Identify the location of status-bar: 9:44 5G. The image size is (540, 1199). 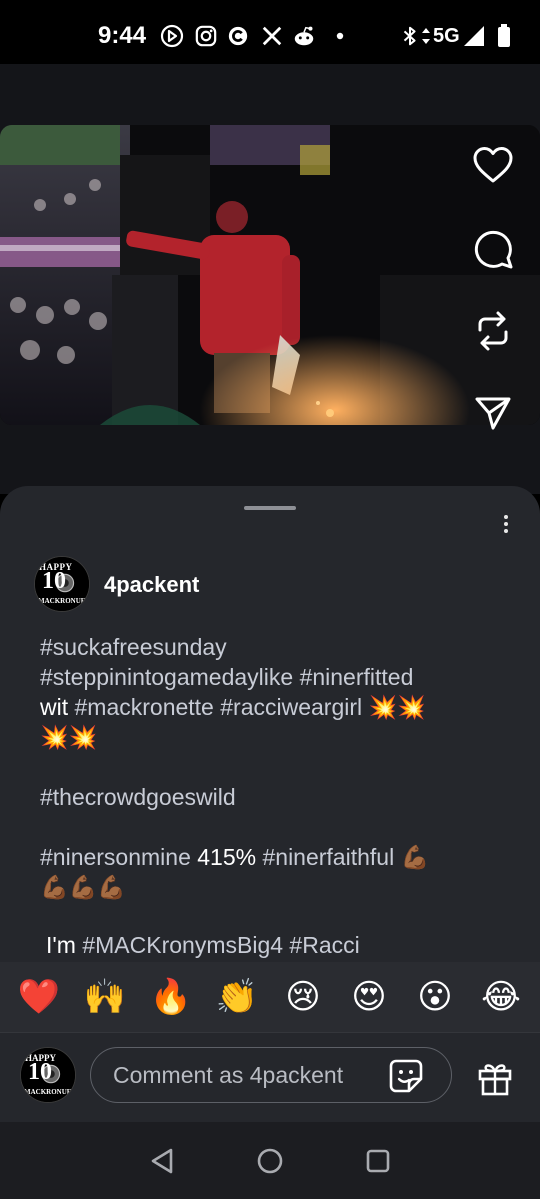
(270, 32).